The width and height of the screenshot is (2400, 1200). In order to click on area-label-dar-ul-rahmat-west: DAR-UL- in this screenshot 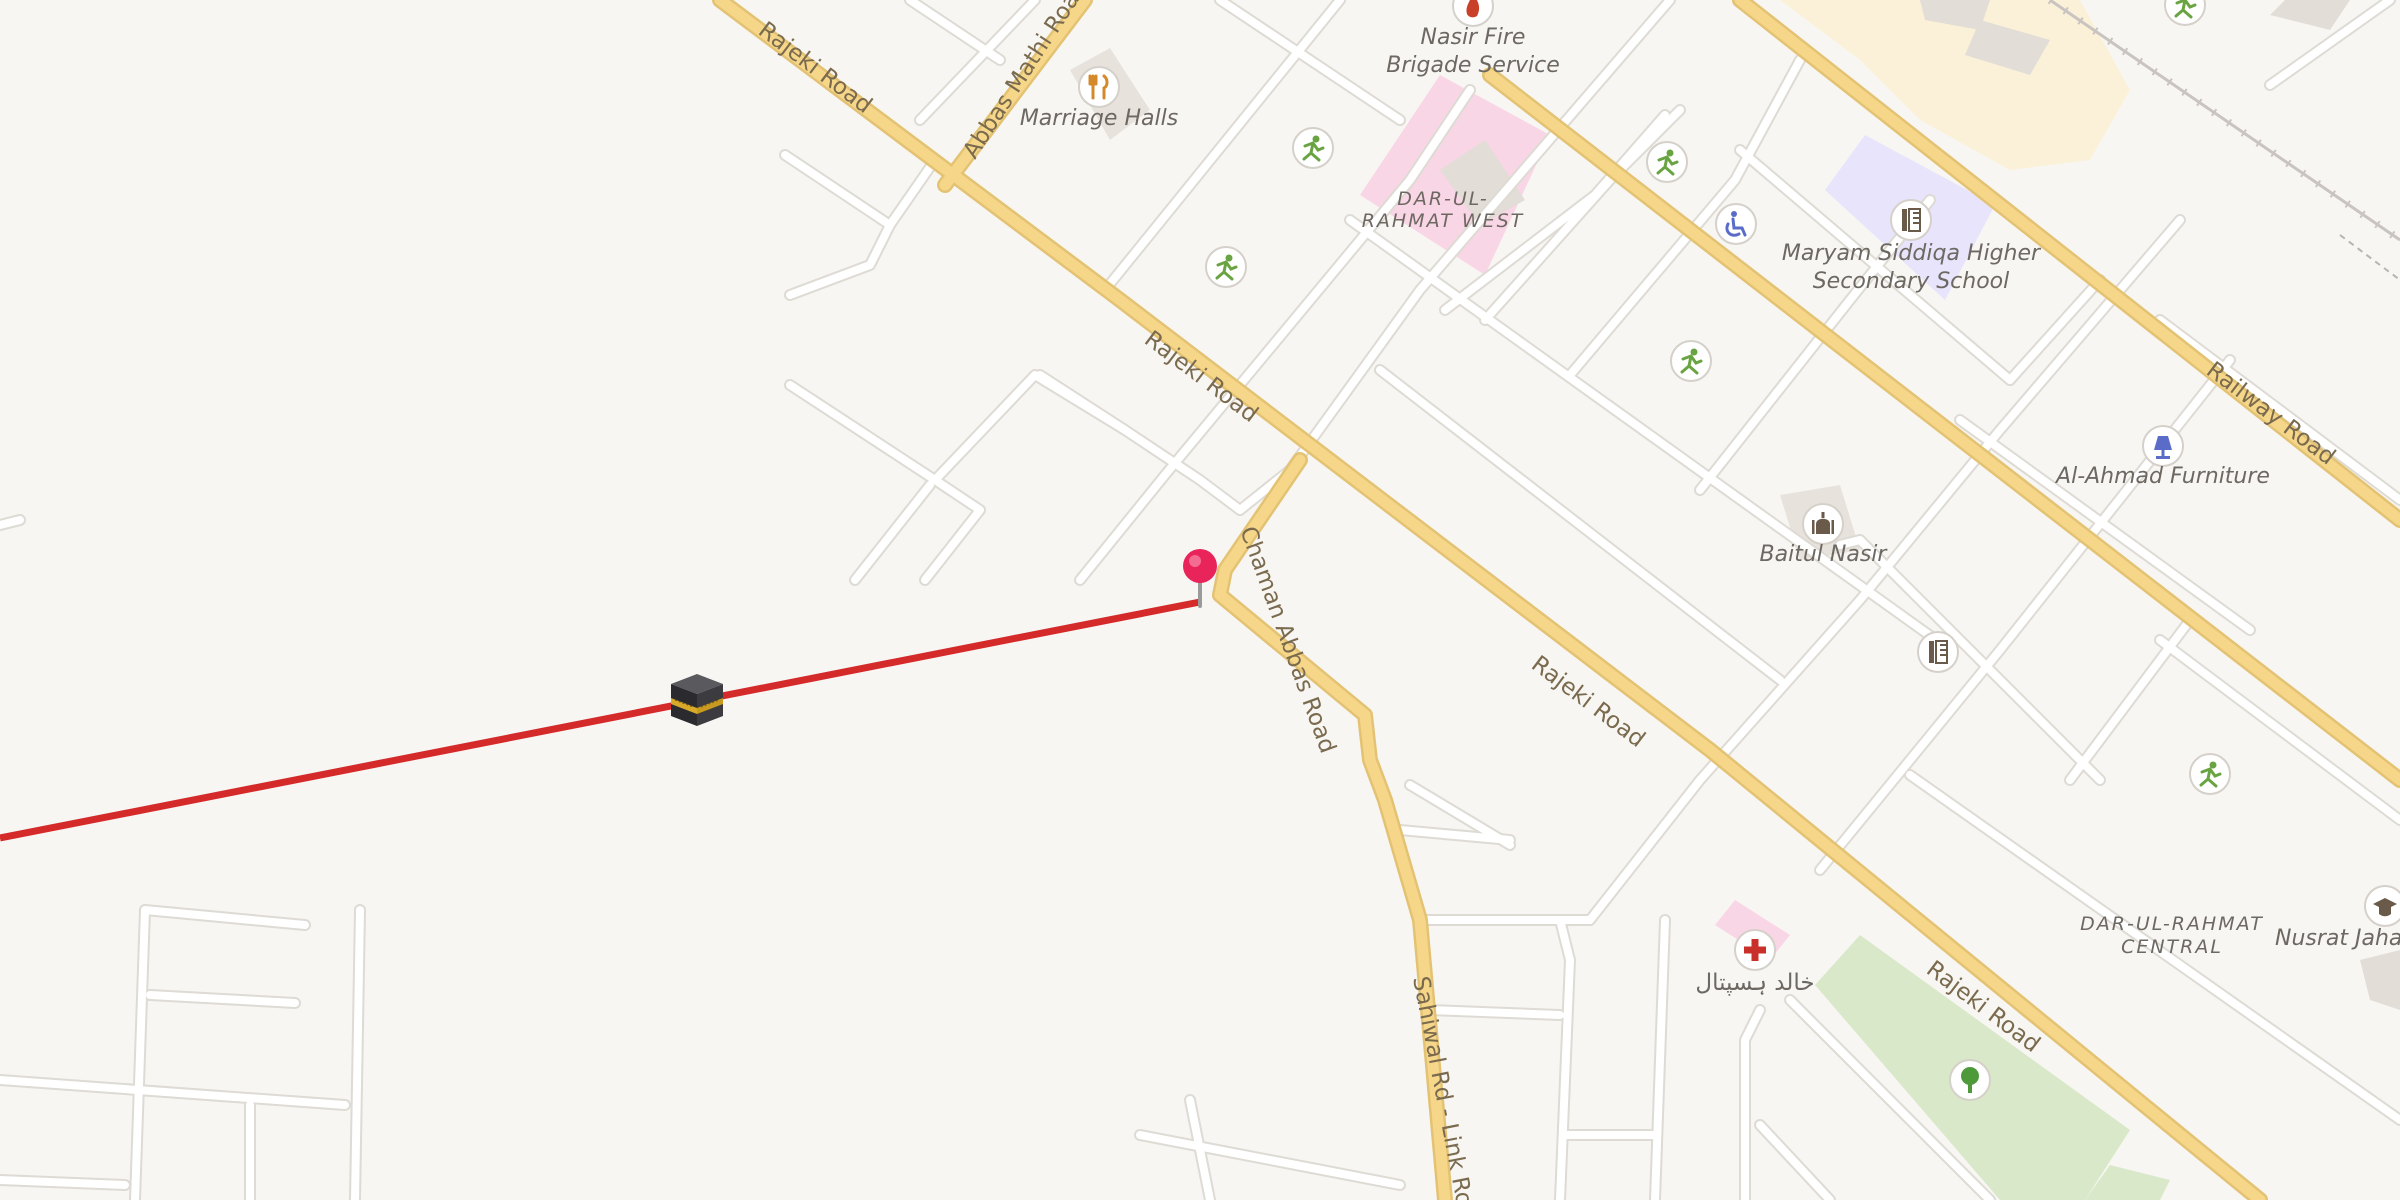, I will do `click(1443, 199)`.